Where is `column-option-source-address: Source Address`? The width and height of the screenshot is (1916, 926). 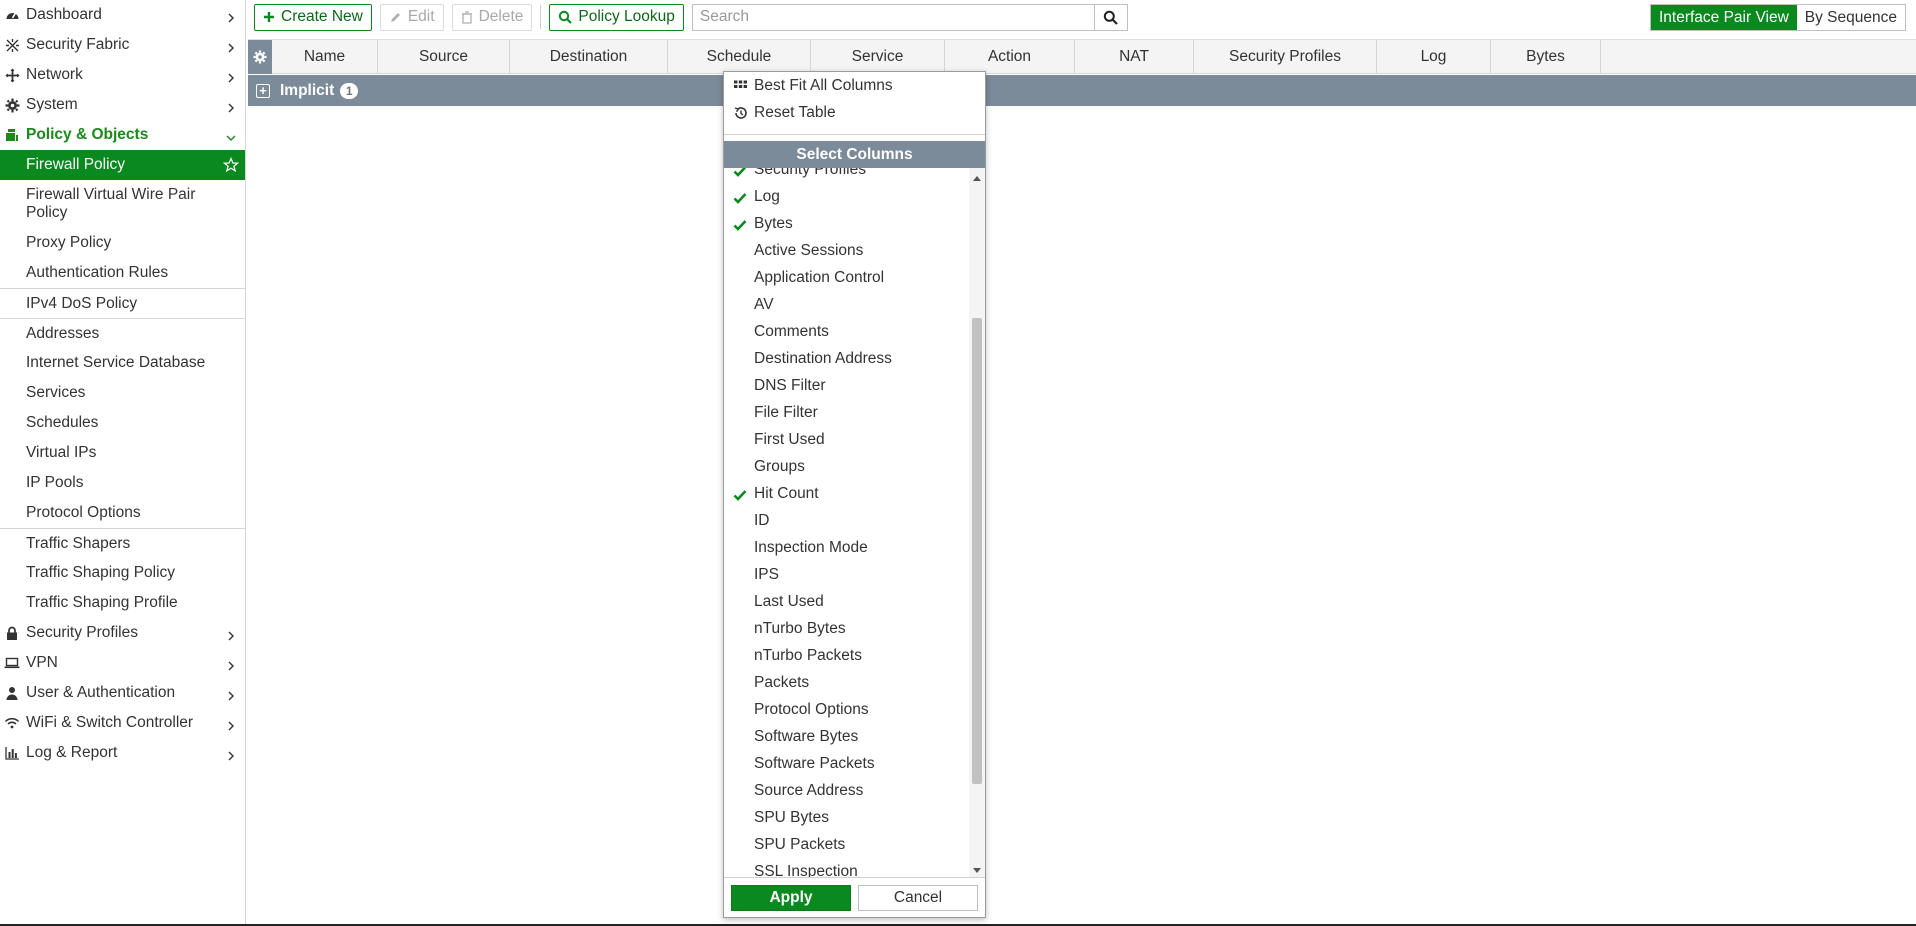
column-option-source-address: Source Address is located at coordinates (846, 790).